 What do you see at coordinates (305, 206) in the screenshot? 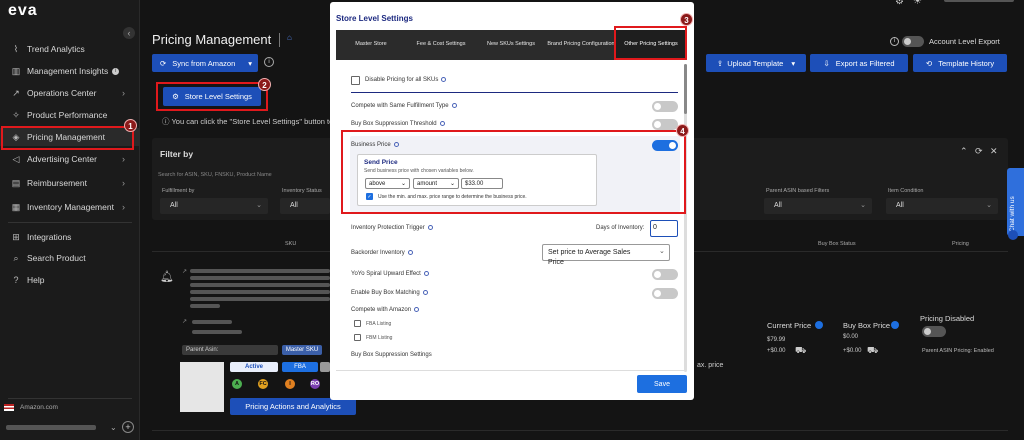
I see `inventory-status-select: All` at bounding box center [305, 206].